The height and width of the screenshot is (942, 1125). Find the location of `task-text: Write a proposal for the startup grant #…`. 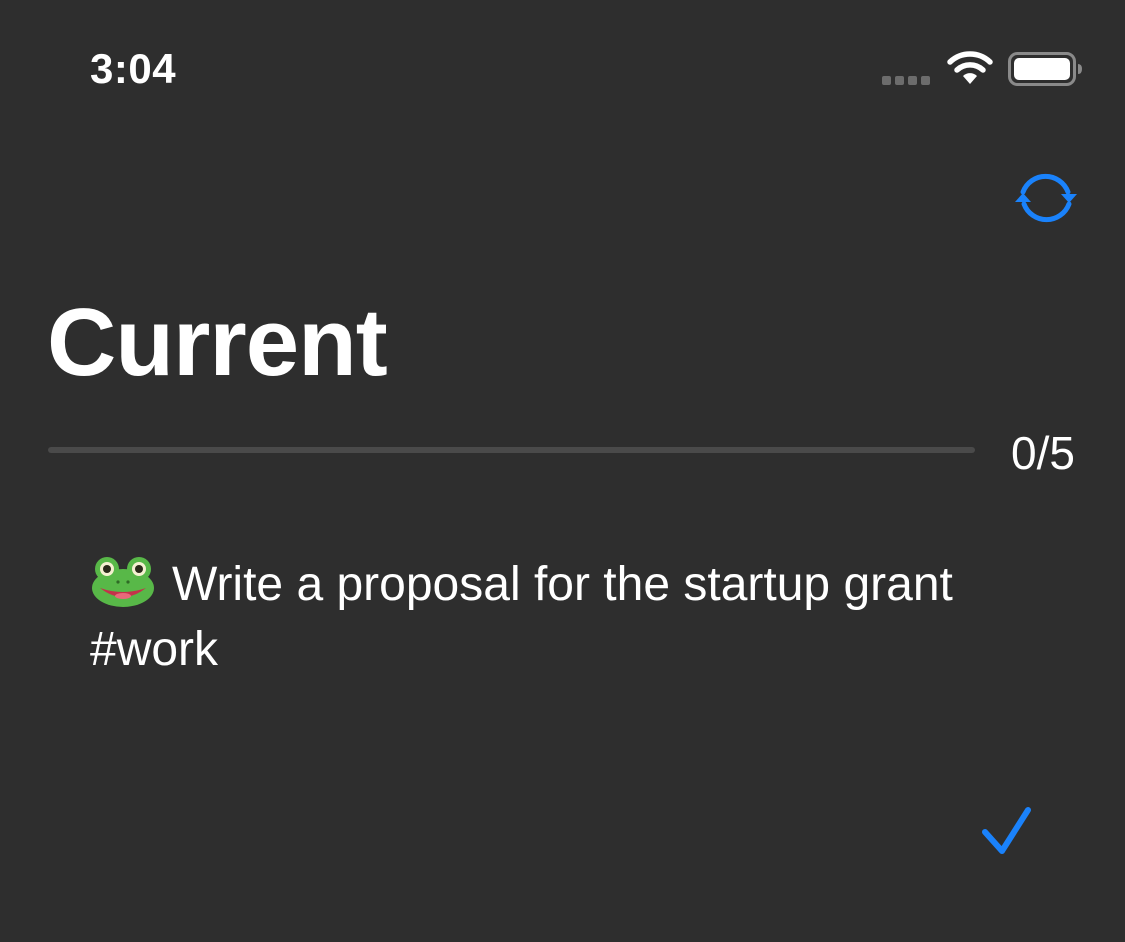

task-text: Write a proposal for the startup grant #… is located at coordinates (521, 617).